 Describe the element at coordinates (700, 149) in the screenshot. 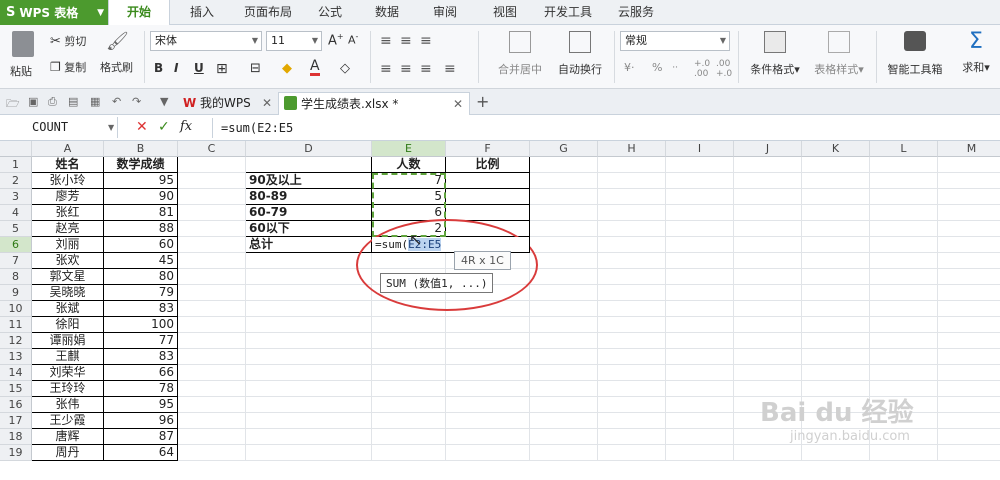

I see `column-header-I: I` at that location.